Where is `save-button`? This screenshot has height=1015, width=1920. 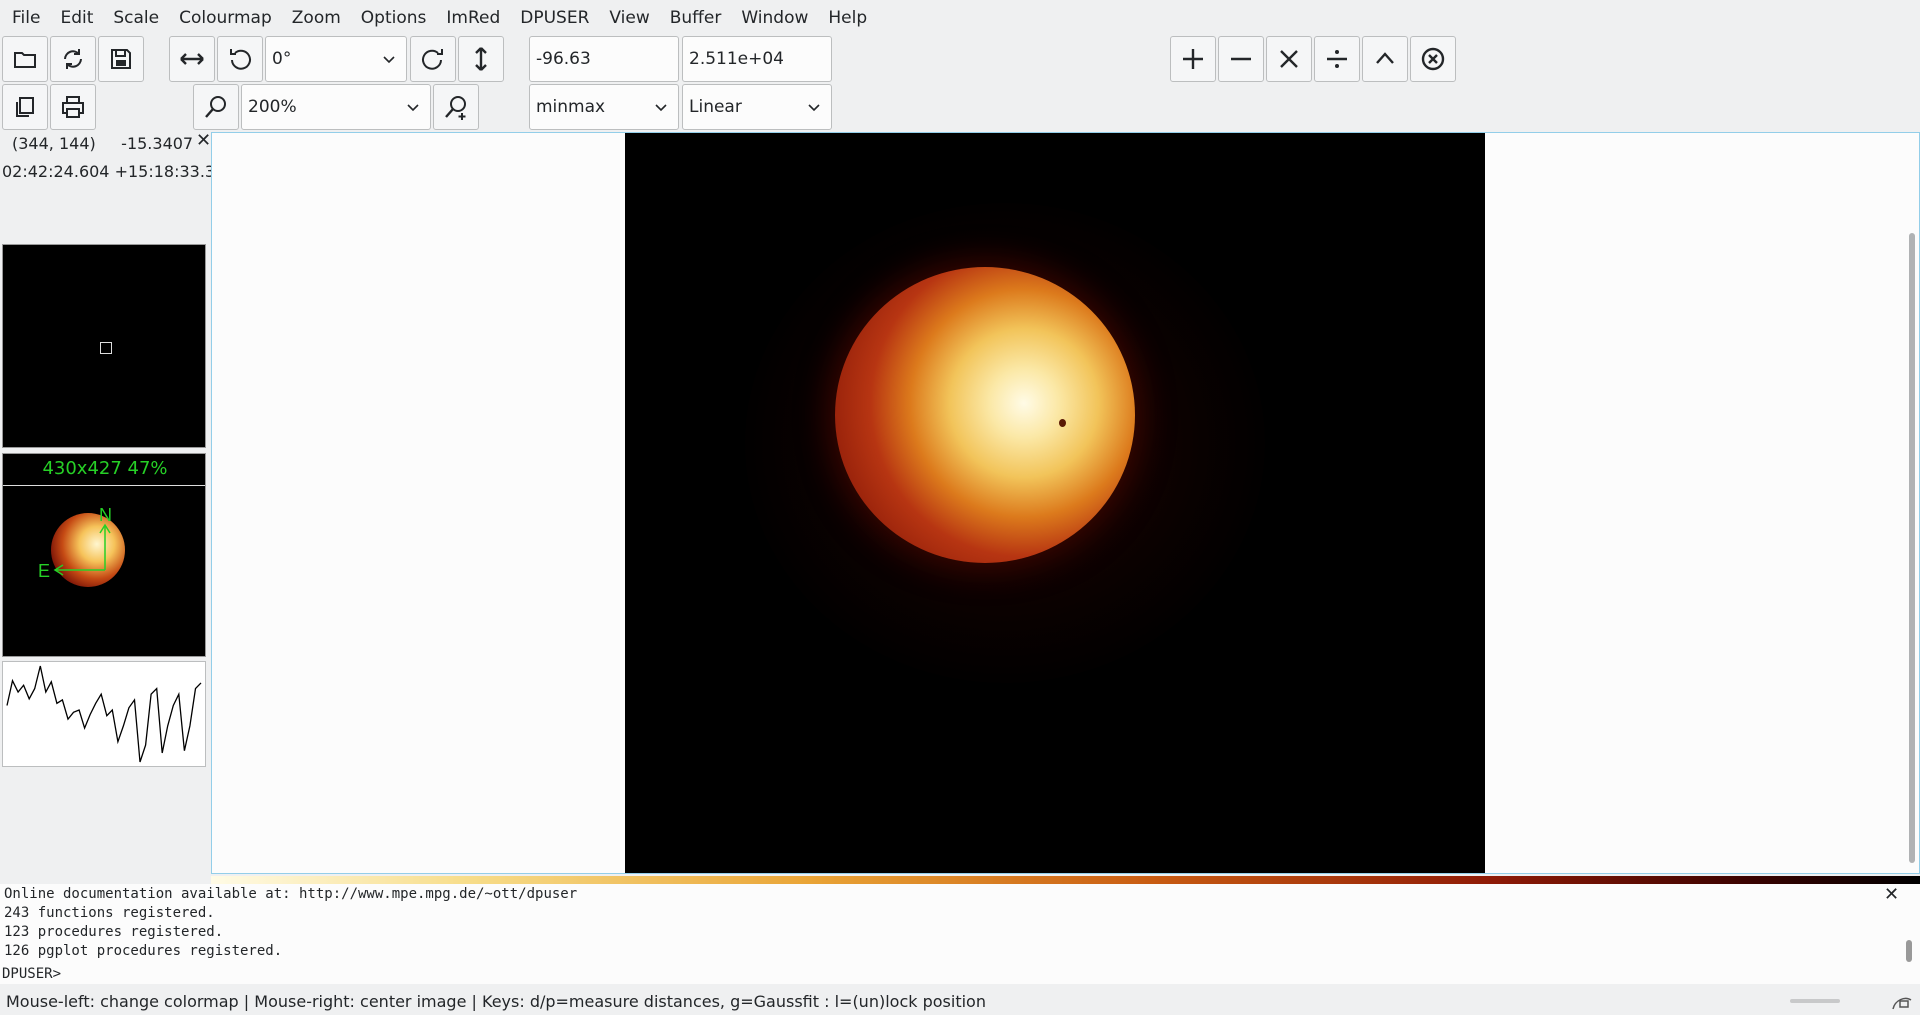 save-button is located at coordinates (121, 59).